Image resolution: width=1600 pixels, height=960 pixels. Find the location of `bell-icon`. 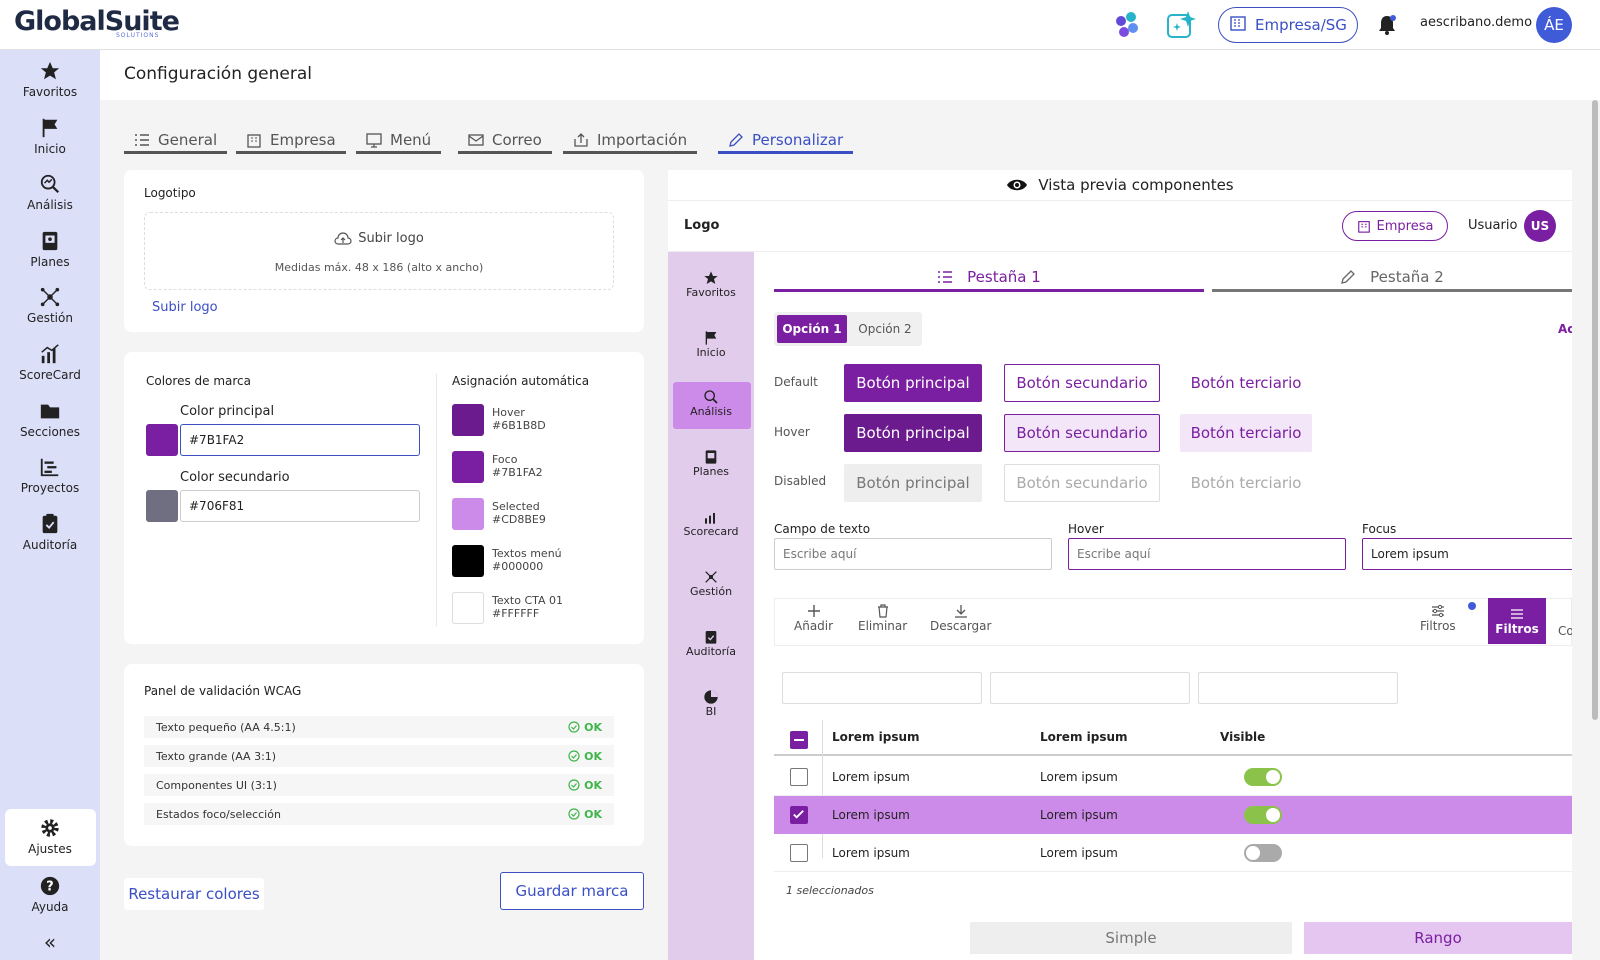

bell-icon is located at coordinates (1387, 25).